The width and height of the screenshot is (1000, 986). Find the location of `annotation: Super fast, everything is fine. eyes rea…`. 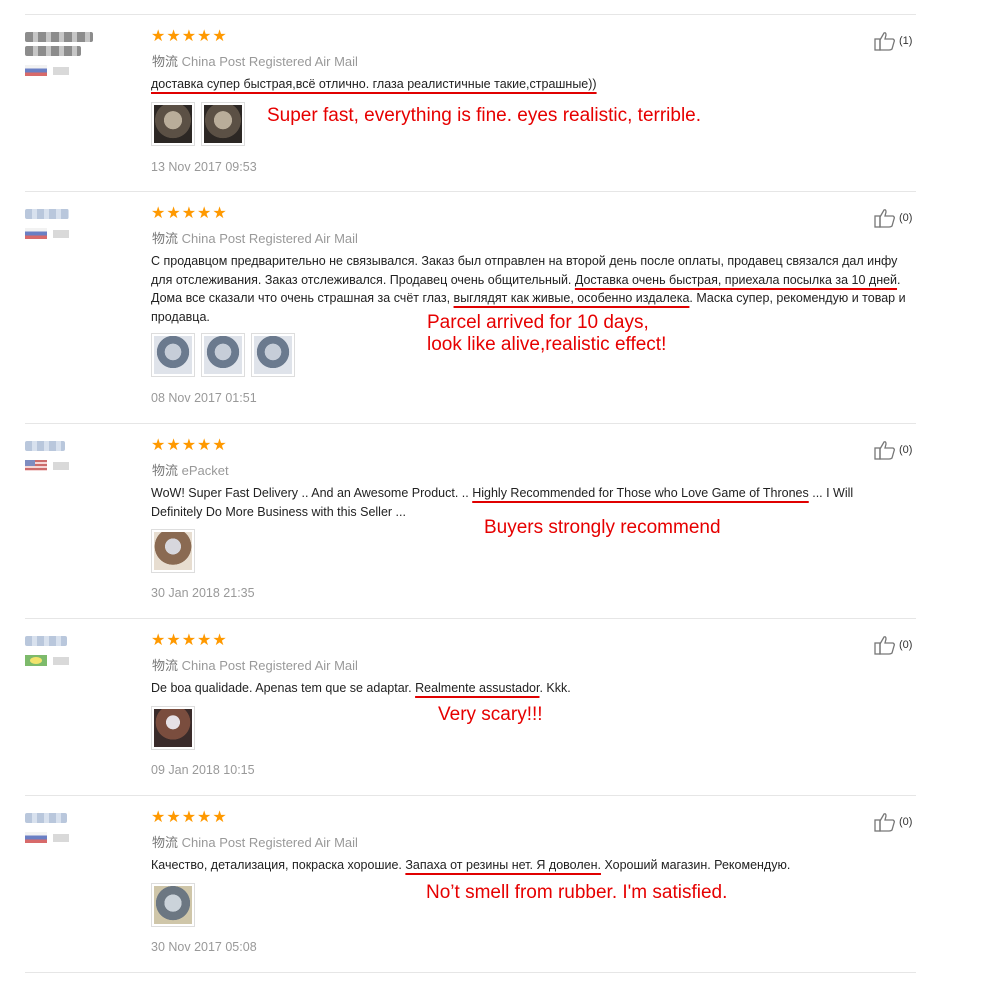

annotation: Super fast, everything is fine. eyes rea… is located at coordinates (484, 115).